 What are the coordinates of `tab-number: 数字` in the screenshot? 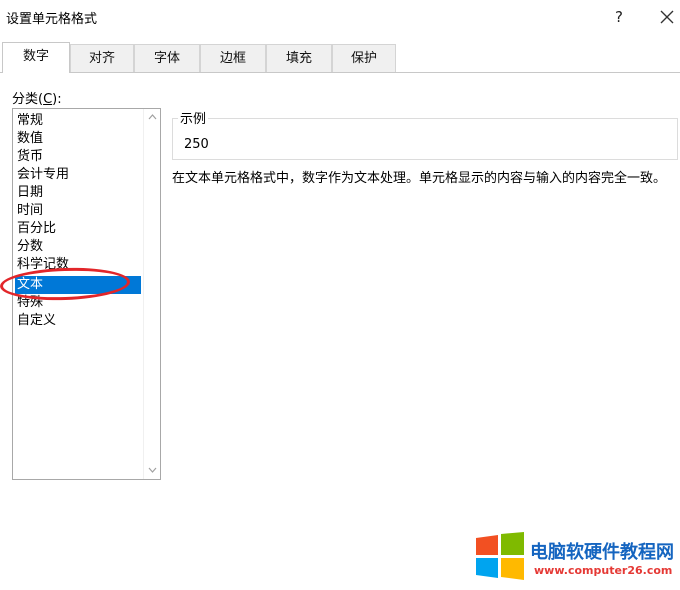 It's located at (36, 57).